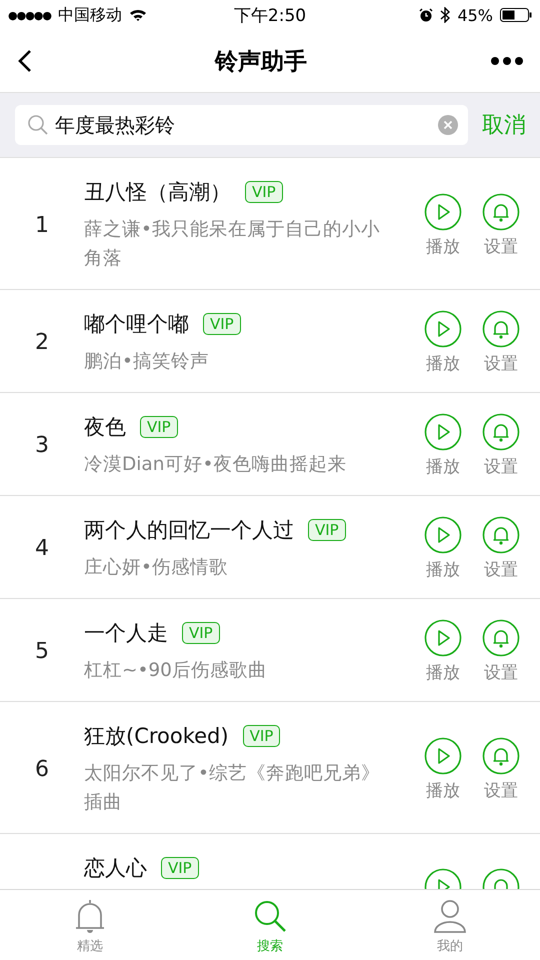  I want to click on song-title: 两个人的回忆一个人过, so click(189, 530).